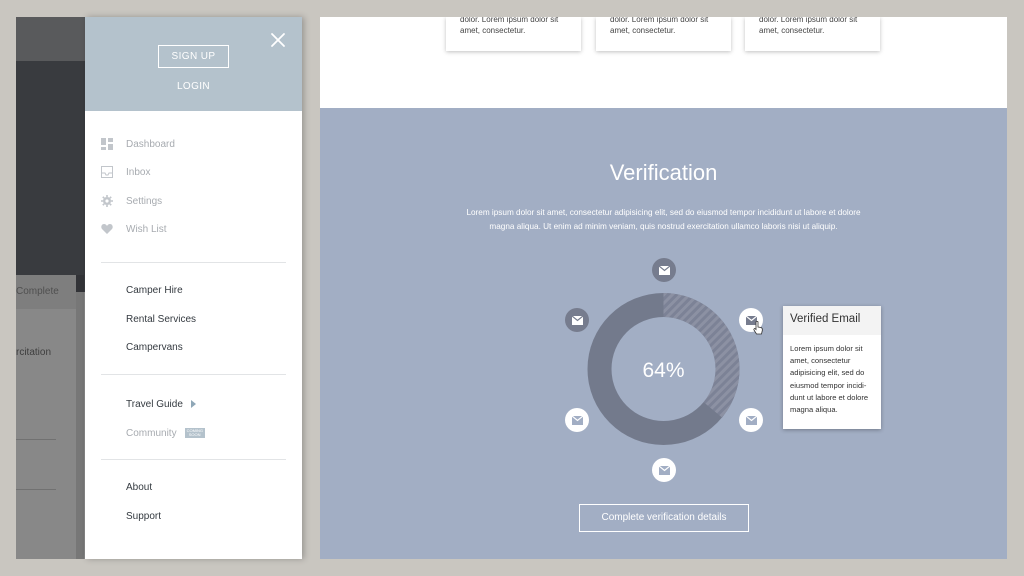 This screenshot has height=576, width=1024. I want to click on drawer-item-label: Camper Hire, so click(154, 290).